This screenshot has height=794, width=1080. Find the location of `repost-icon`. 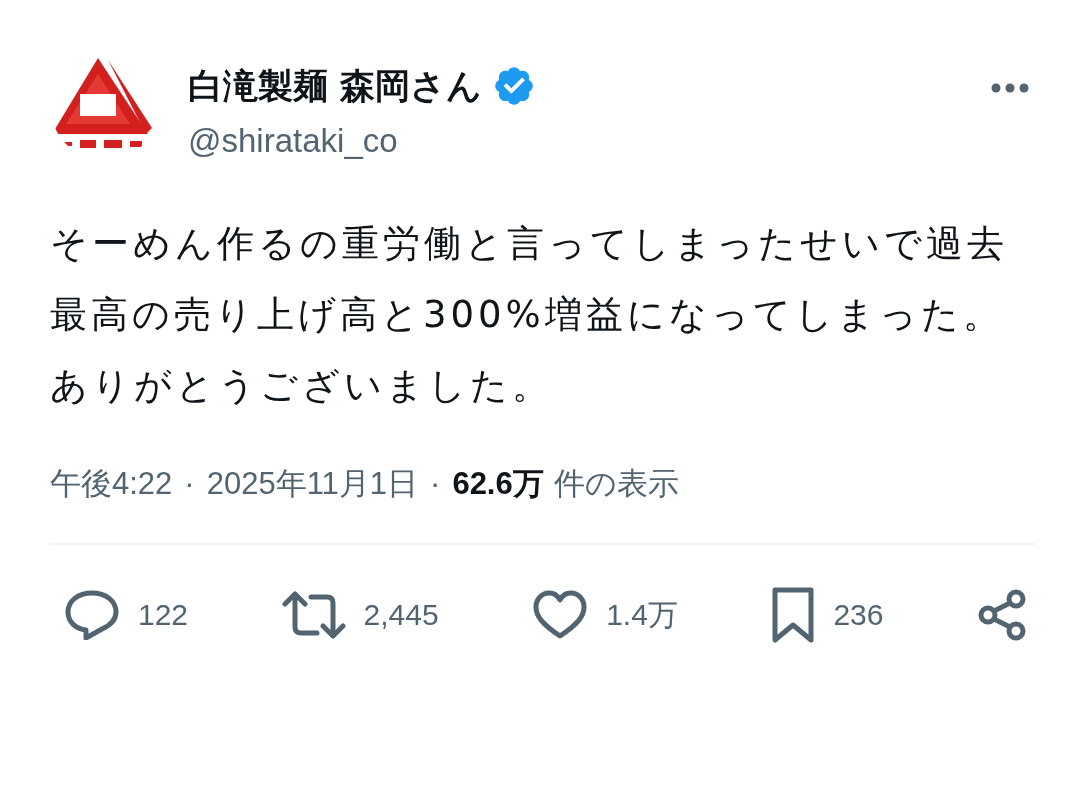

repost-icon is located at coordinates (313, 615).